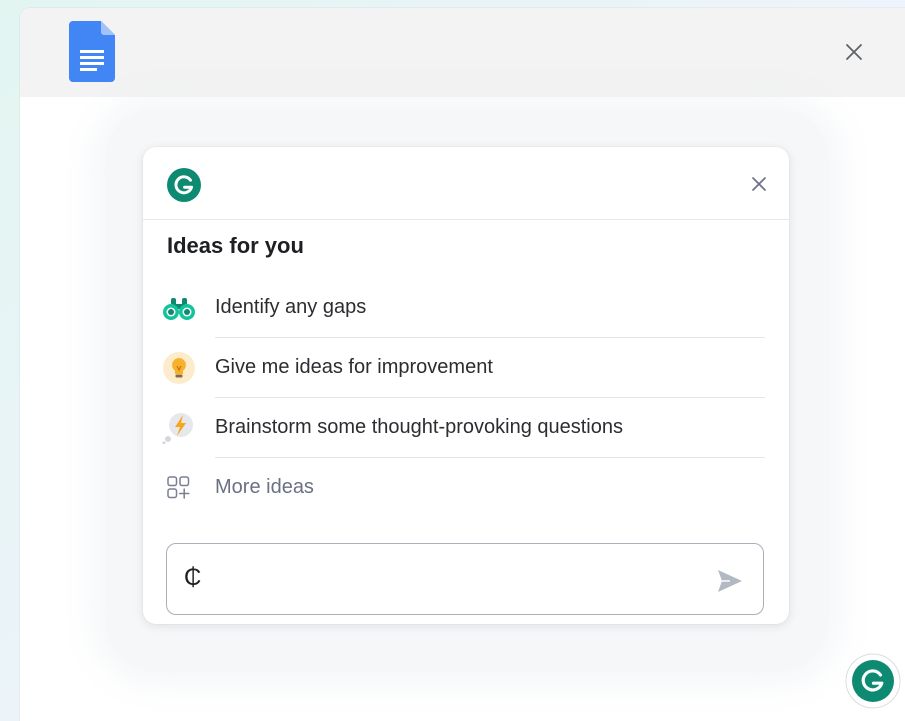 The image size is (905, 721). Describe the element at coordinates (184, 185) in the screenshot. I see `grammarly-logo-icon` at that location.